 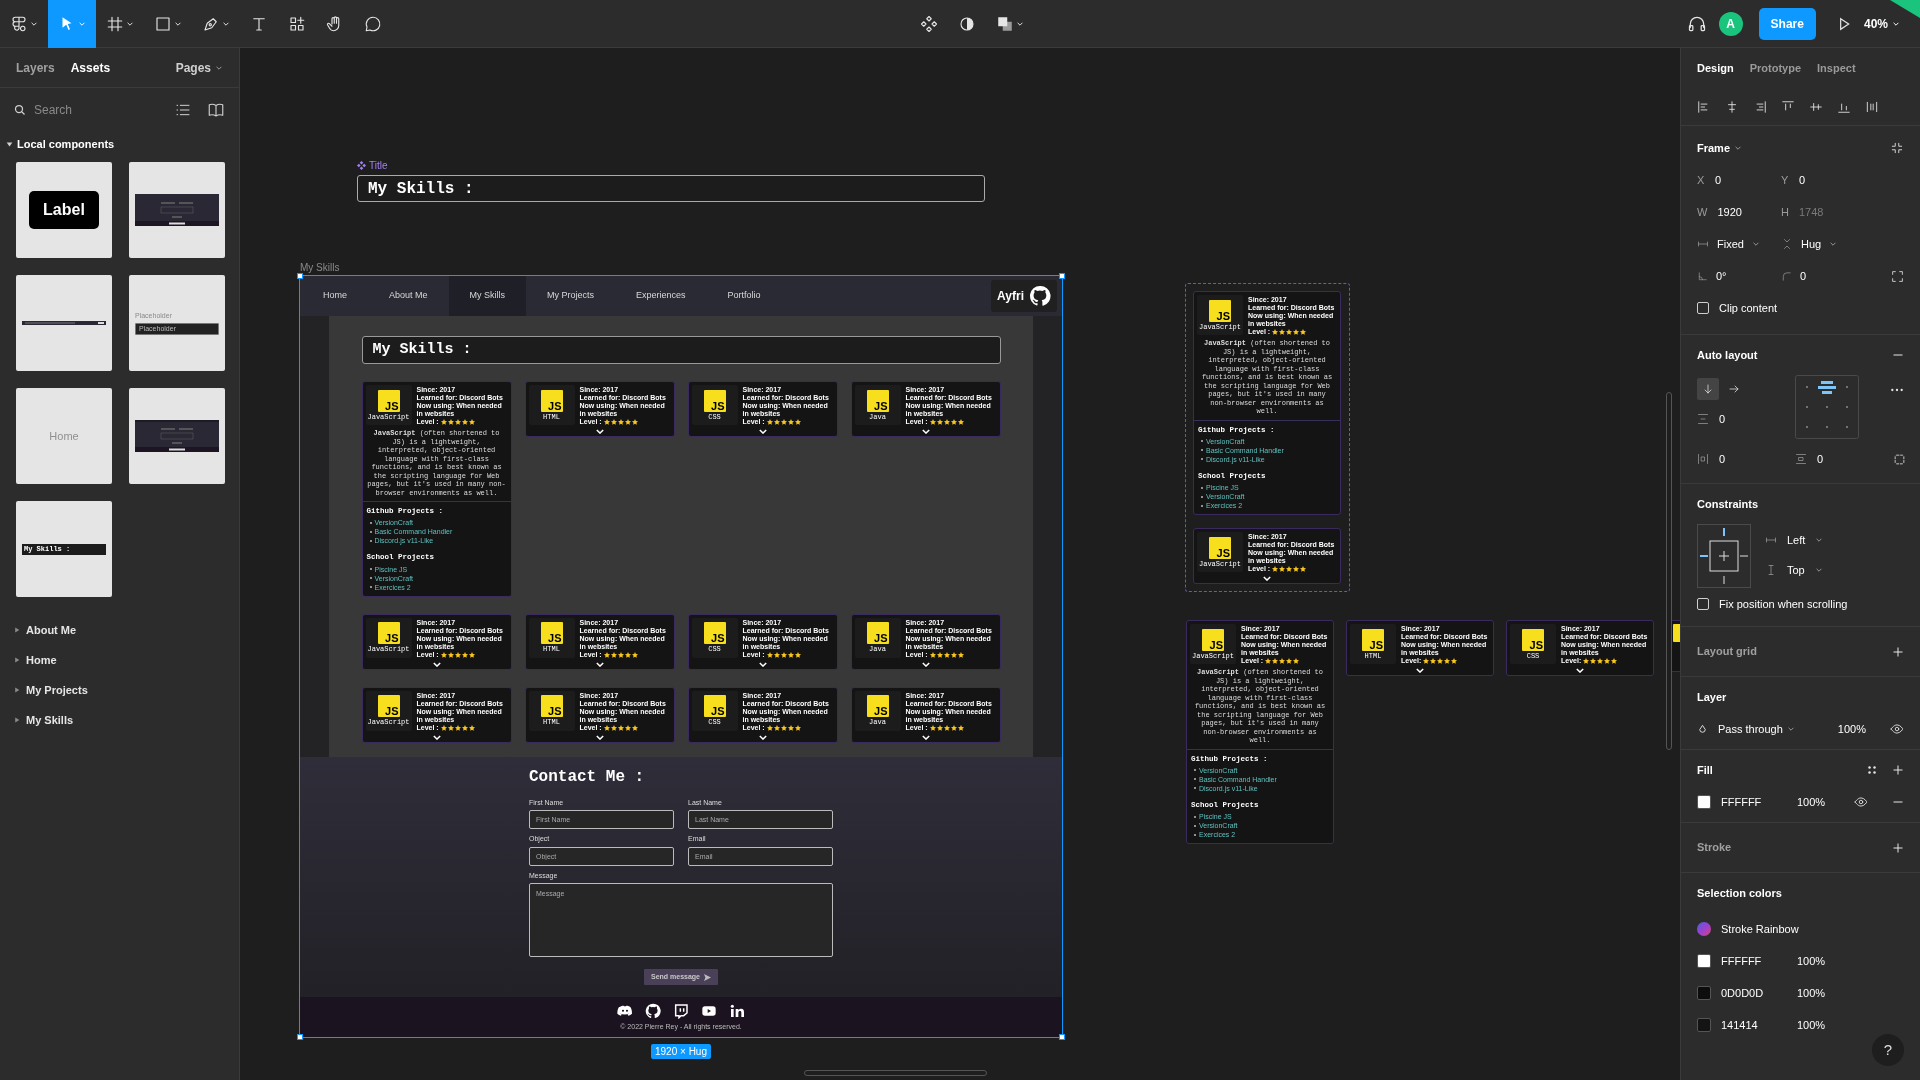 What do you see at coordinates (1875, 23) in the screenshot?
I see `zoom-dropdown: 40%` at bounding box center [1875, 23].